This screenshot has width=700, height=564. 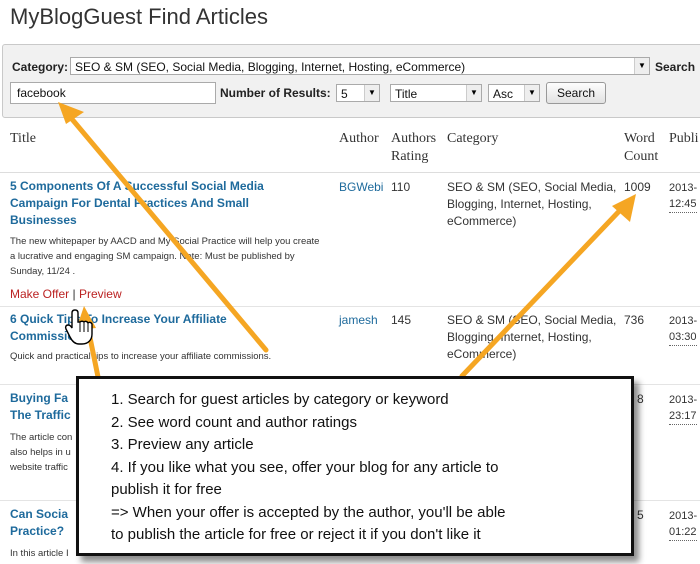 What do you see at coordinates (166, 489) in the screenshot?
I see `callout-line: publish it for free` at bounding box center [166, 489].